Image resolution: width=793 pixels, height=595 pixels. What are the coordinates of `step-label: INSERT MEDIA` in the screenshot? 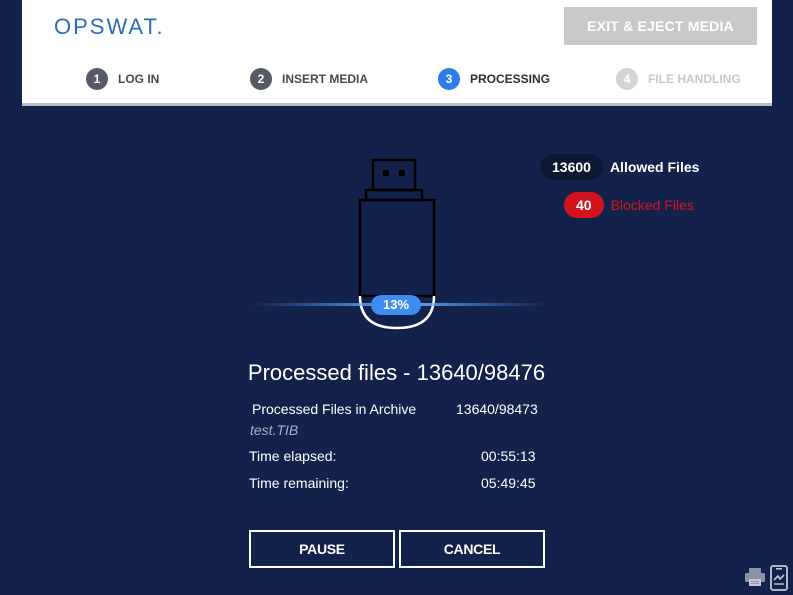 It's located at (325, 79).